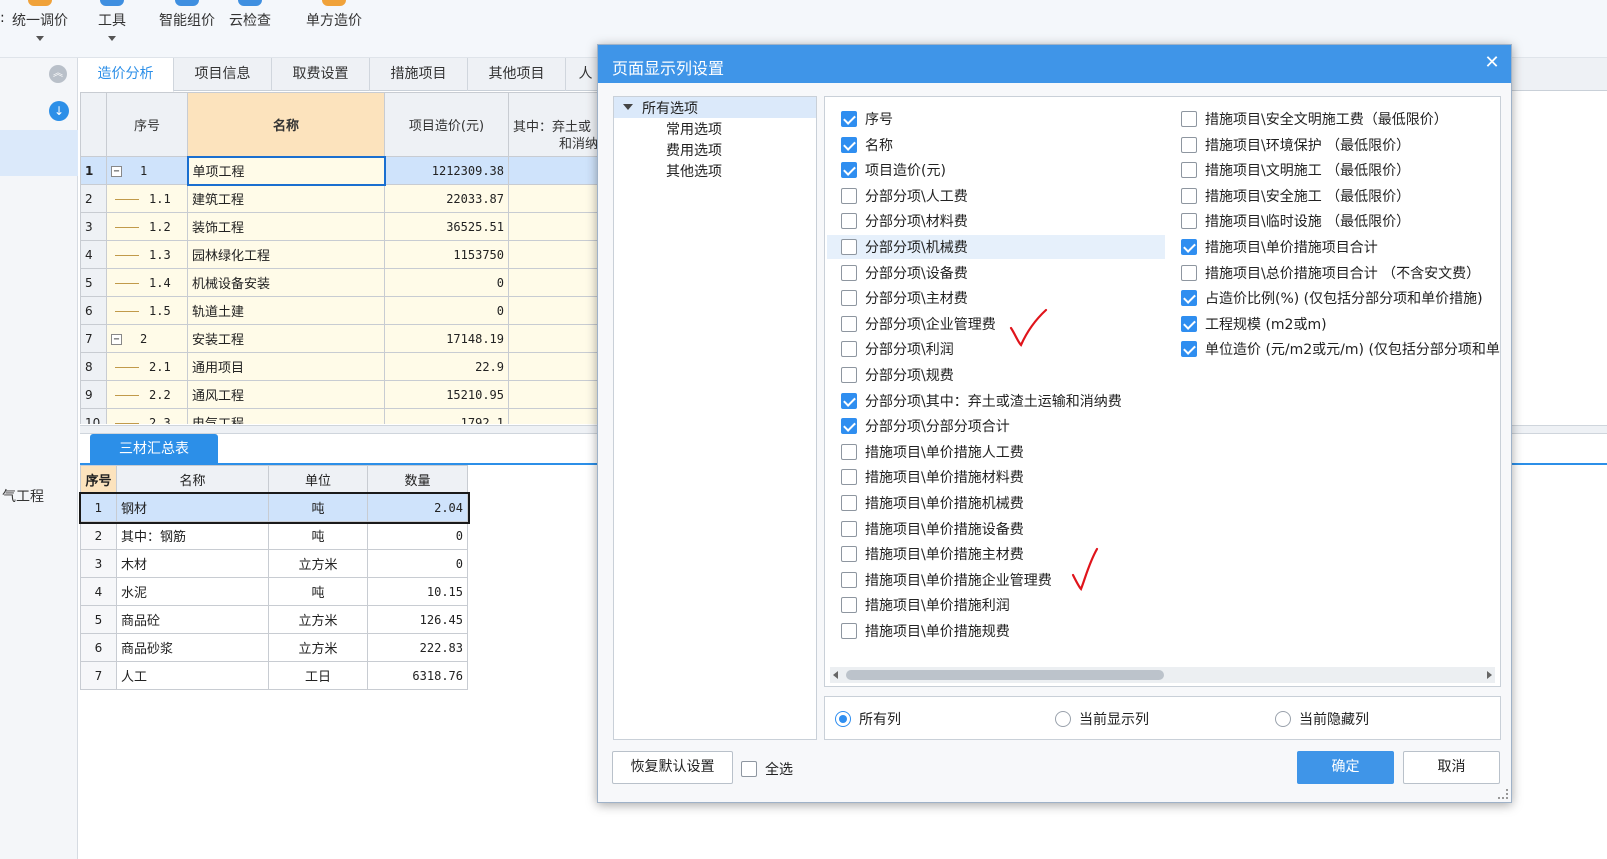 This screenshot has width=1607, height=859. What do you see at coordinates (318, 675) in the screenshot?
I see `row-unit: 工日` at bounding box center [318, 675].